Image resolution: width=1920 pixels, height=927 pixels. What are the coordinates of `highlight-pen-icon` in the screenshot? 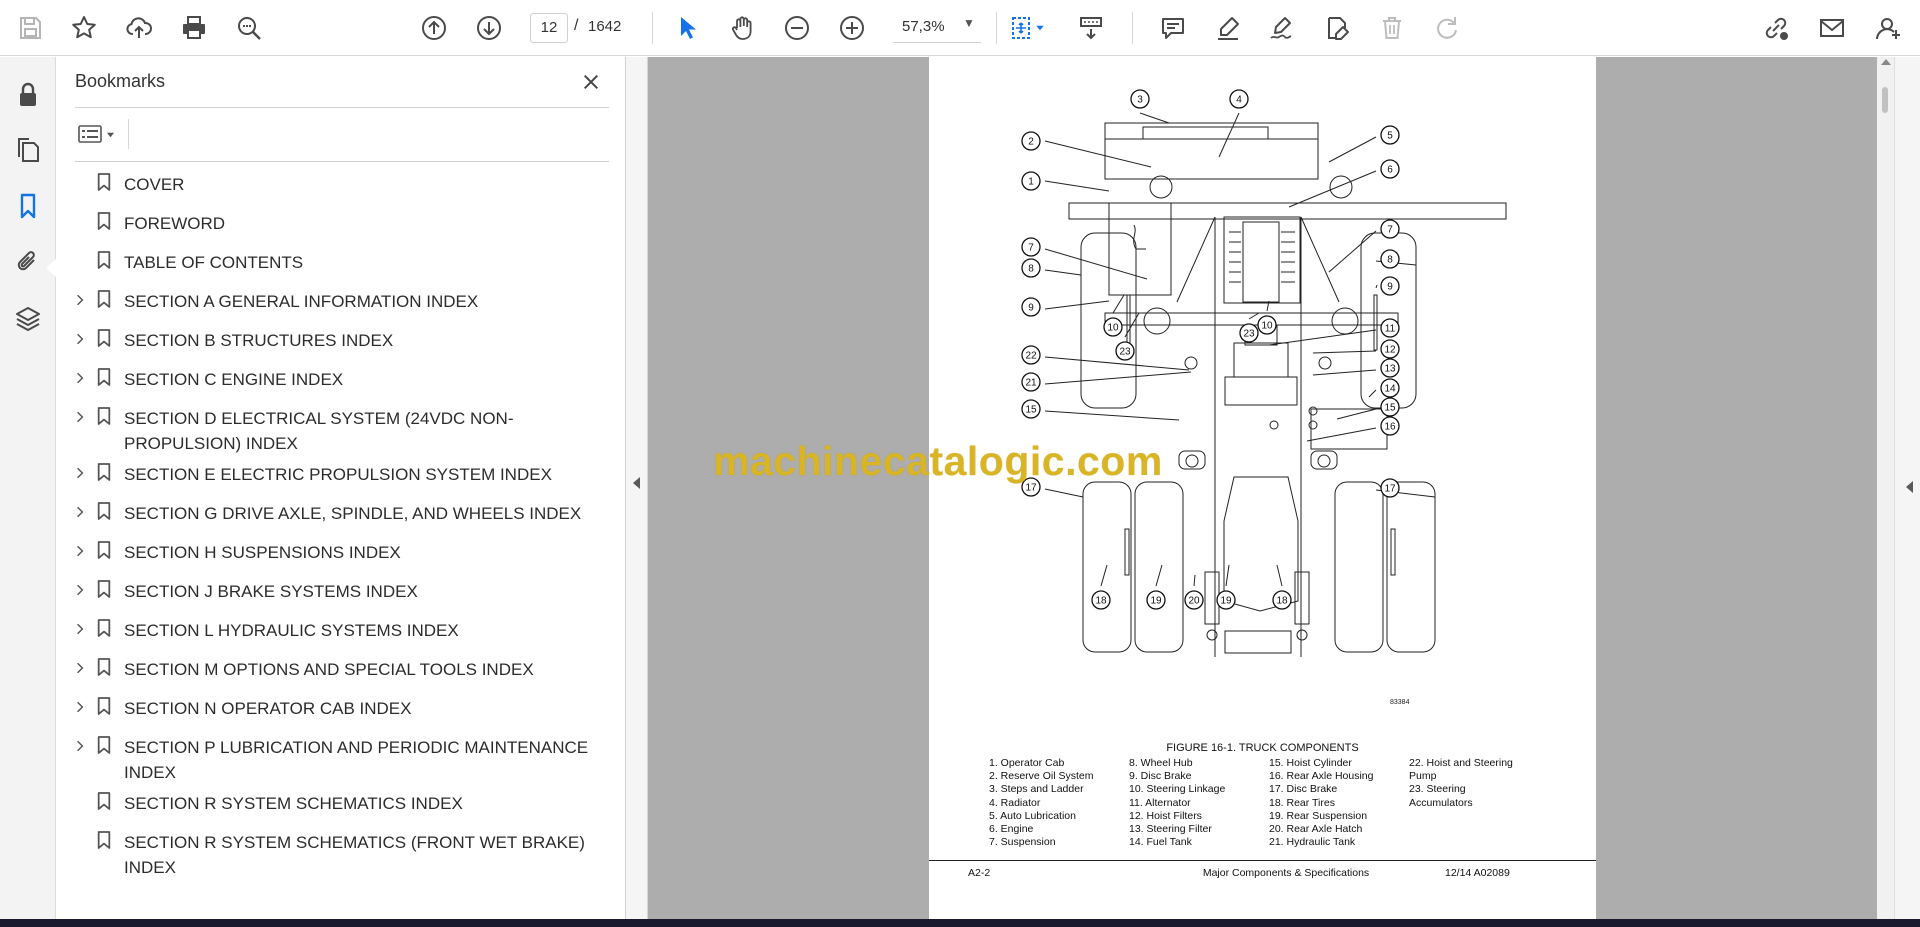 It's located at (1228, 28).